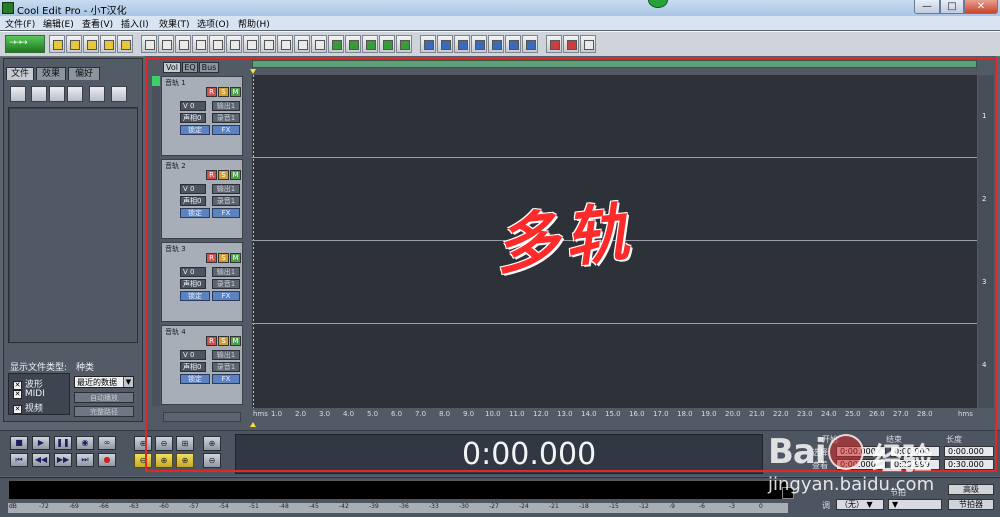 This screenshot has width=1000, height=517. I want to click on save-all-icon, so click(125, 44).